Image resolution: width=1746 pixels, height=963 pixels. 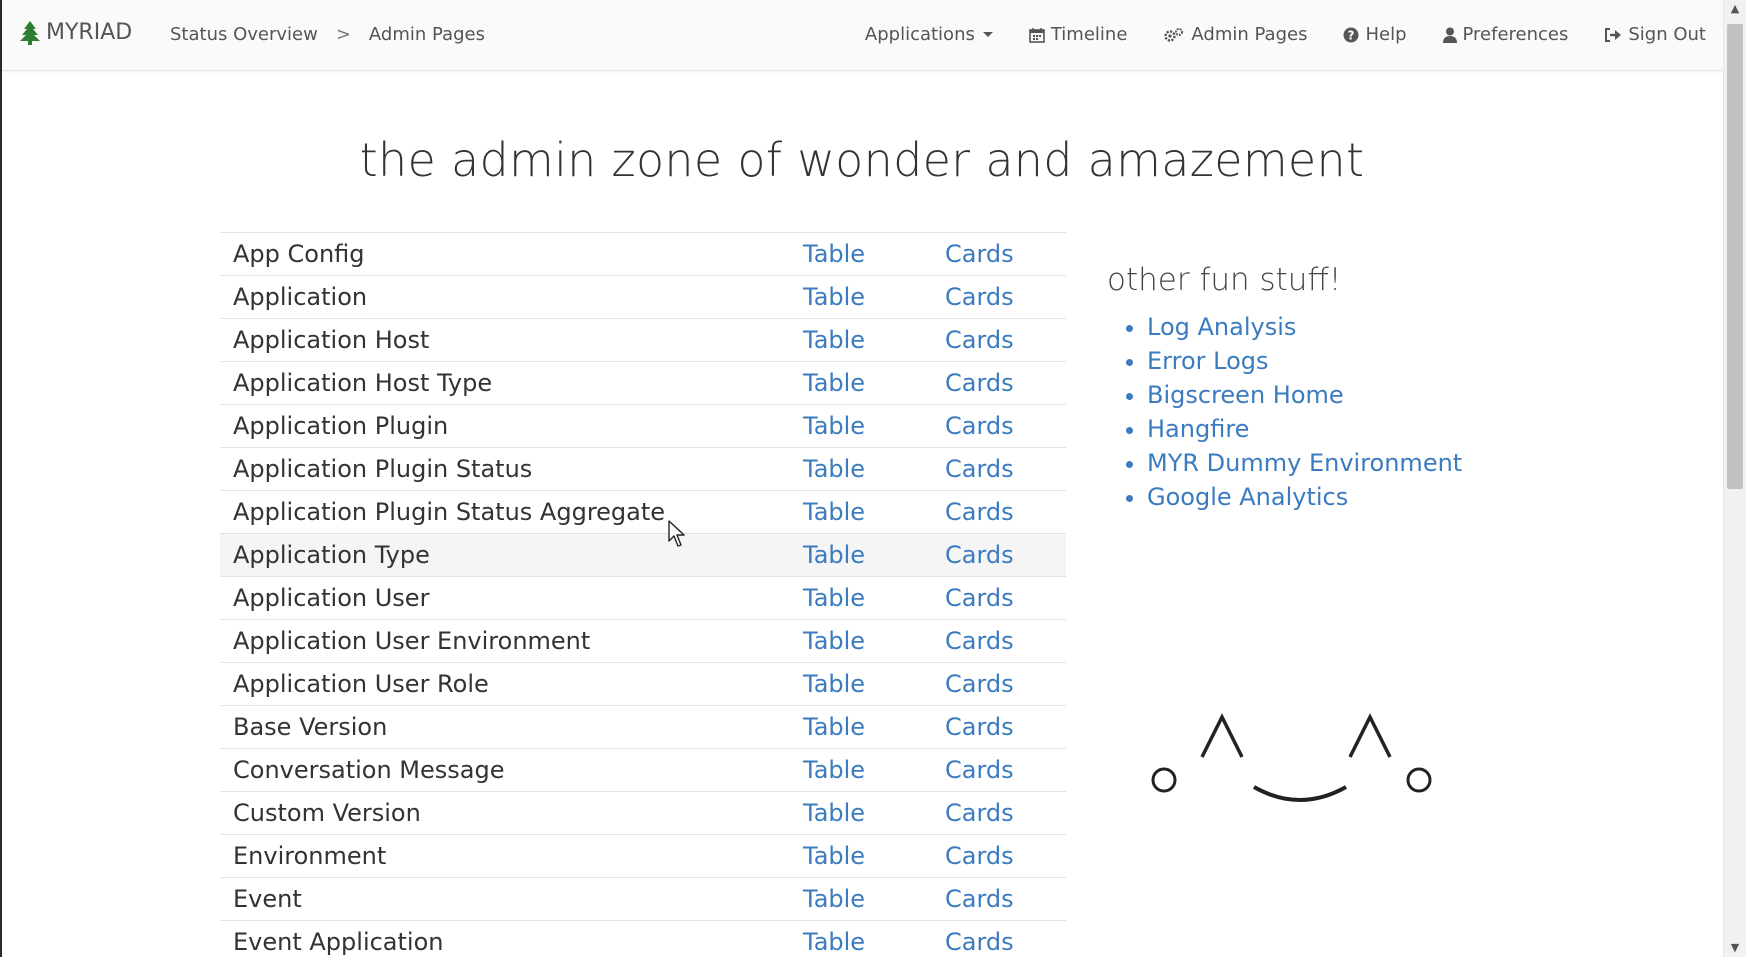 I want to click on nav-help: ? Help, so click(x=1375, y=34).